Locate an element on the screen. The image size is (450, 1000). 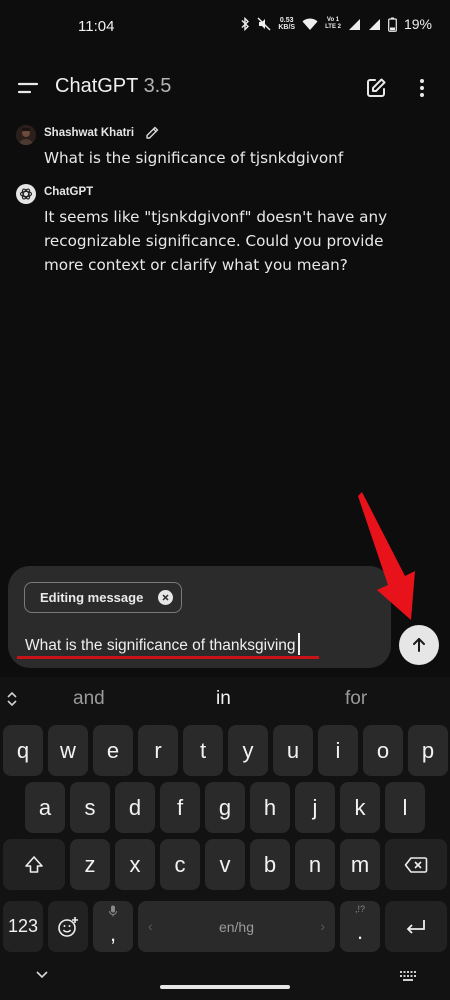
keyboard-switch-icon is located at coordinates (408, 976).